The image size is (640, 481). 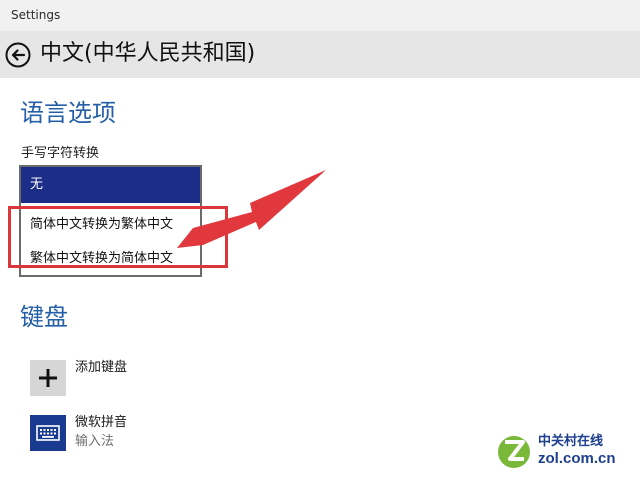 I want to click on add-keyboard-button, so click(x=48, y=378).